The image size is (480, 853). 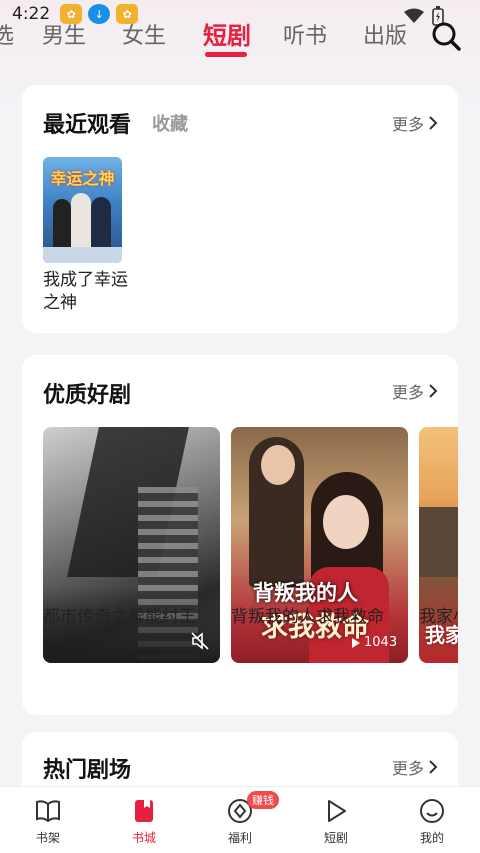 I want to click on hot-title: 热门剧场, so click(x=87, y=770).